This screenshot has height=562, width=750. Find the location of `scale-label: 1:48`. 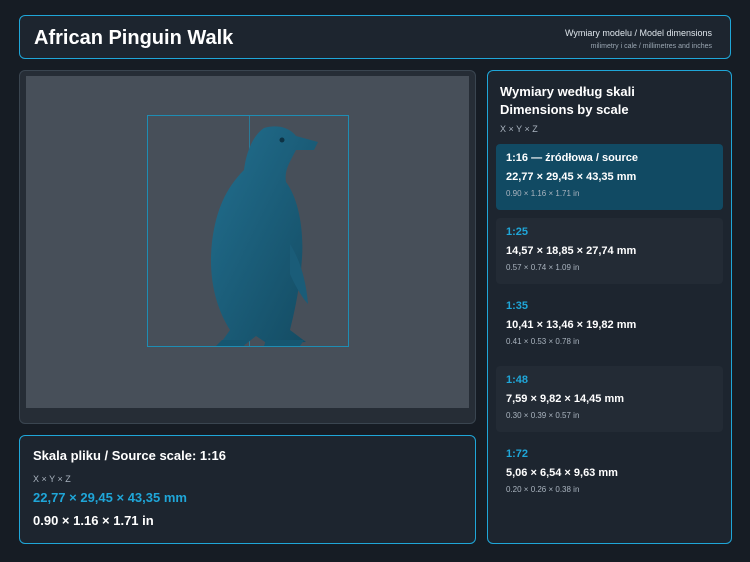

scale-label: 1:48 is located at coordinates (517, 380).